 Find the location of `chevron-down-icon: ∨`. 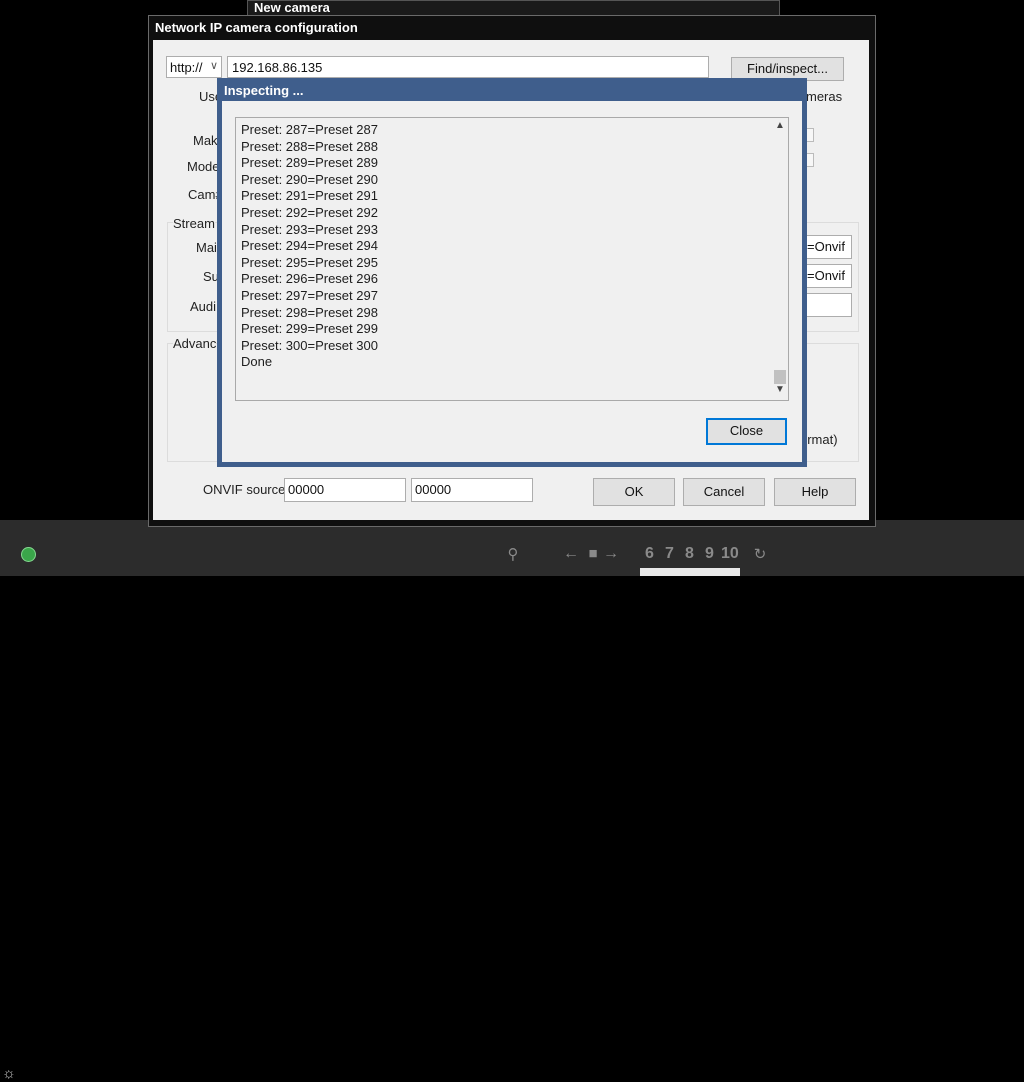

chevron-down-icon: ∨ is located at coordinates (213, 66).